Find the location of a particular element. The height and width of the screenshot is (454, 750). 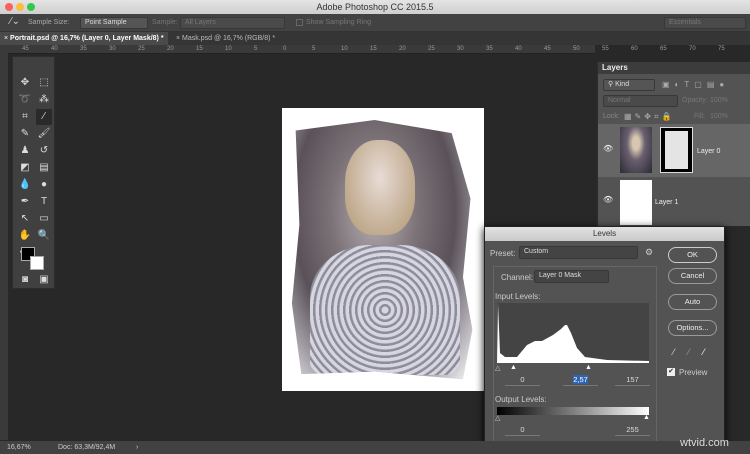

hand-tool-icon: ✋ is located at coordinates (25, 236).